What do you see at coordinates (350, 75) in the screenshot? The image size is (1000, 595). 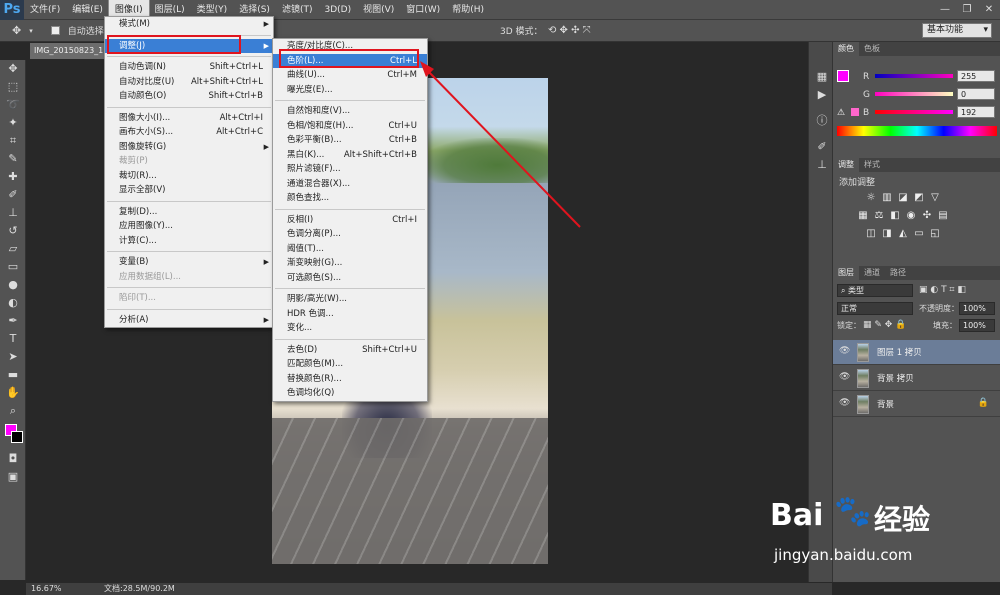 I see `menu-option: 曲线(U)... Ctrl+M` at bounding box center [350, 75].